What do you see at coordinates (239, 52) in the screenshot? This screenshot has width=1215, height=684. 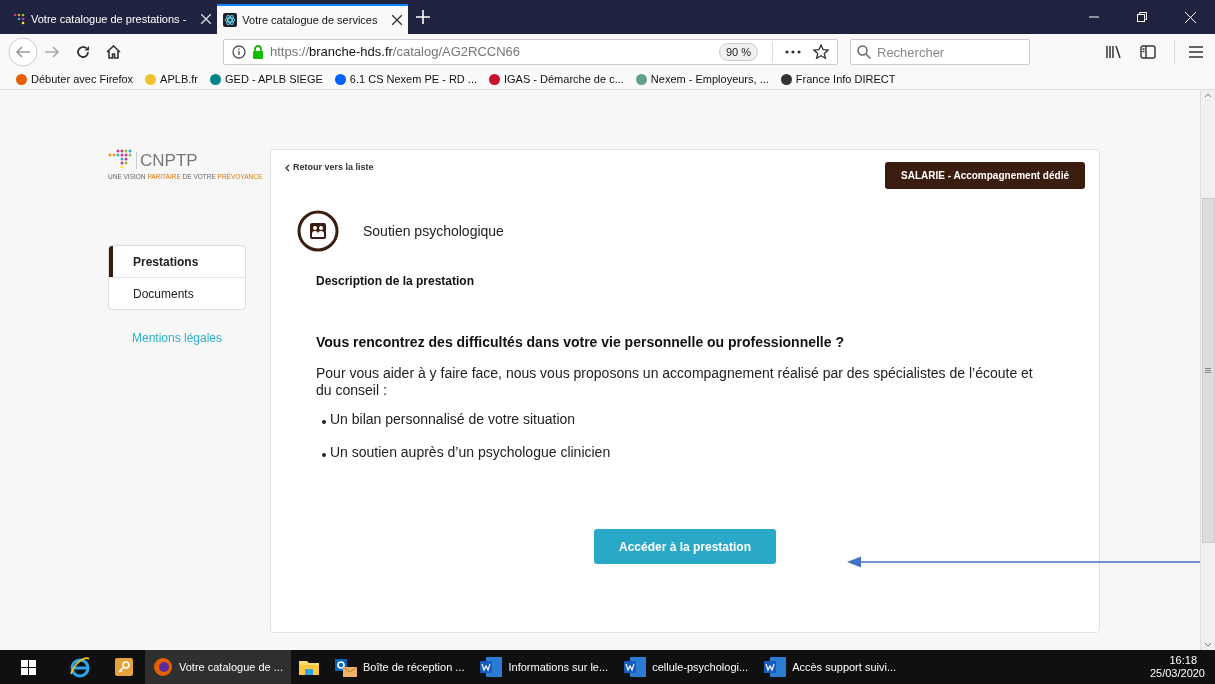 I see `info-icon` at bounding box center [239, 52].